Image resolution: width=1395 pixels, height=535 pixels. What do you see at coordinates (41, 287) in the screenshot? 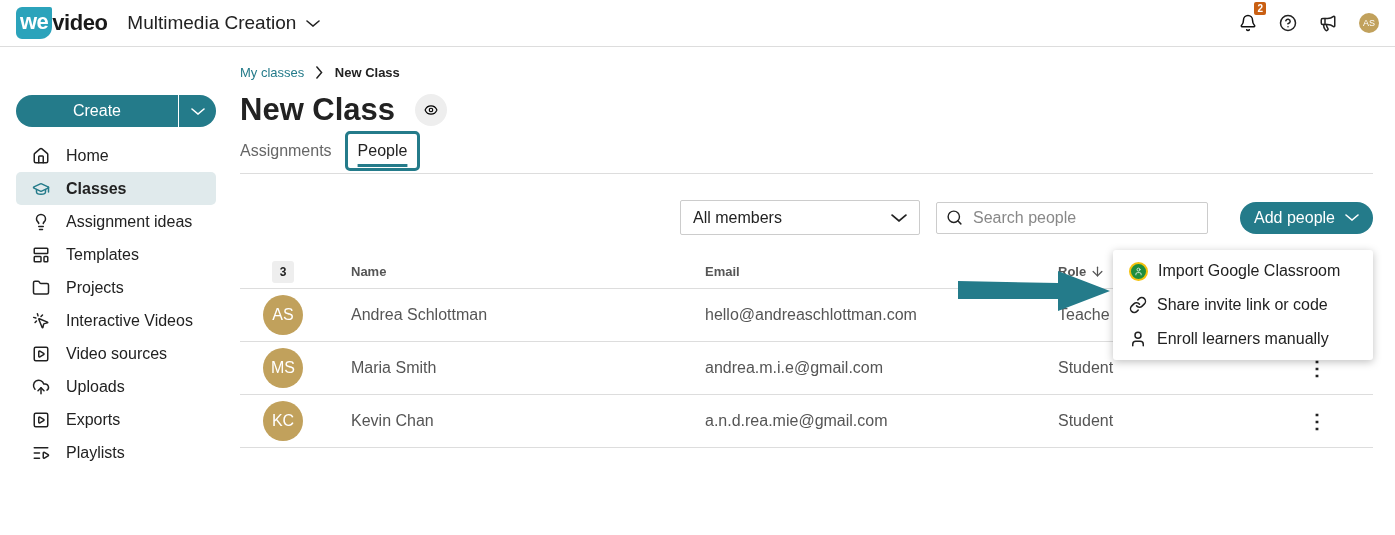
I see `folder-icon` at bounding box center [41, 287].